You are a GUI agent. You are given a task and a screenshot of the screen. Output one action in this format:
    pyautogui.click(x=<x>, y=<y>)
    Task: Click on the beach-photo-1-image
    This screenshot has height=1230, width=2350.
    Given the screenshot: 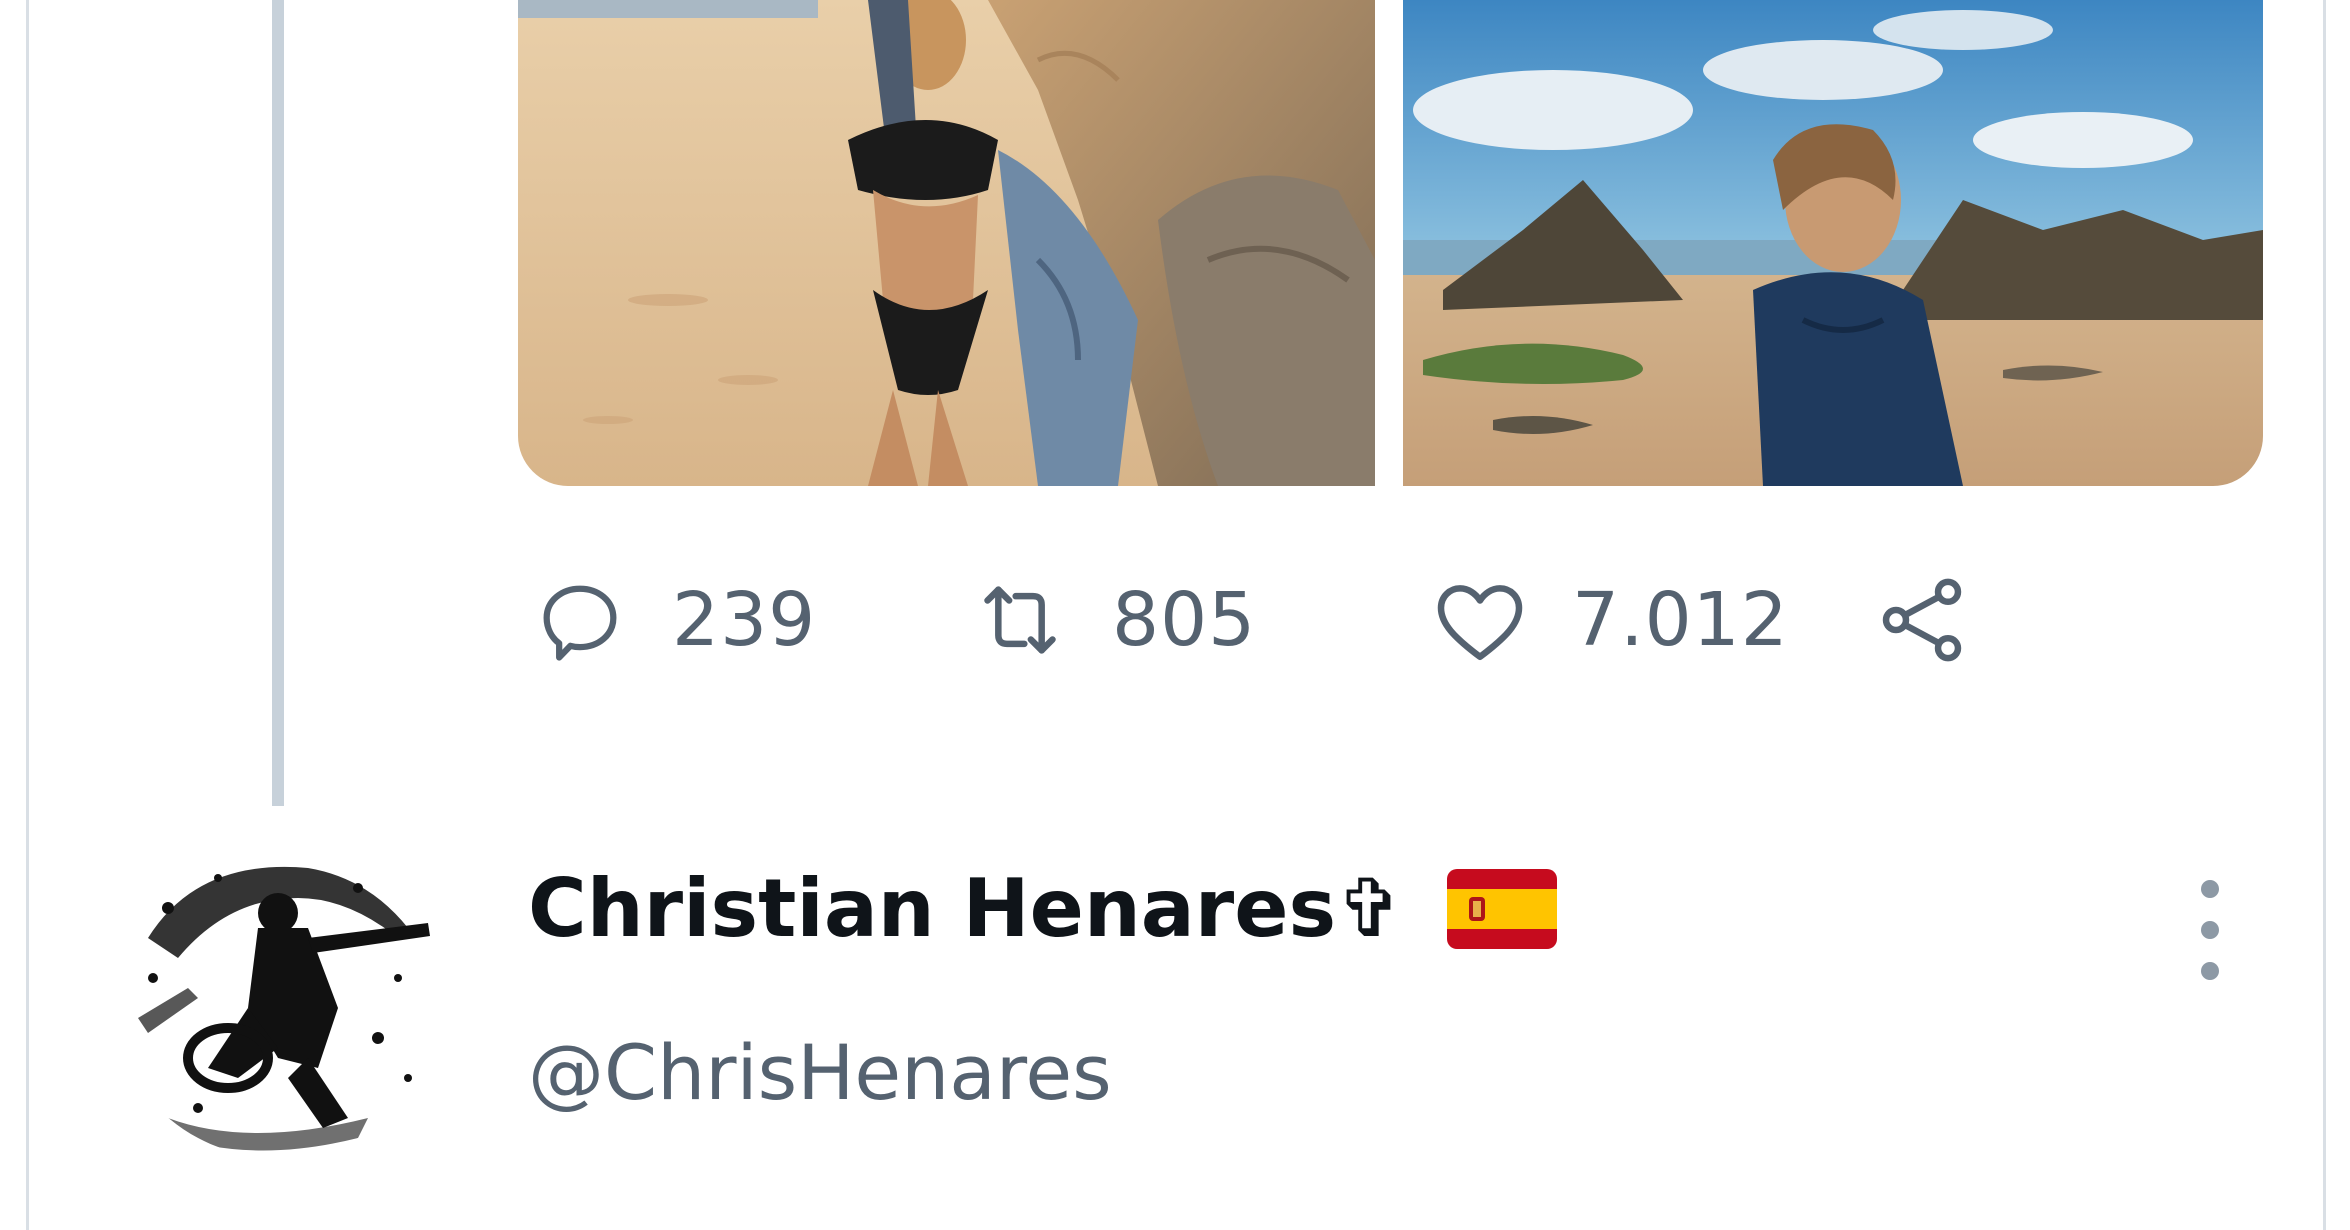 What is the action you would take?
    pyautogui.click(x=946, y=243)
    